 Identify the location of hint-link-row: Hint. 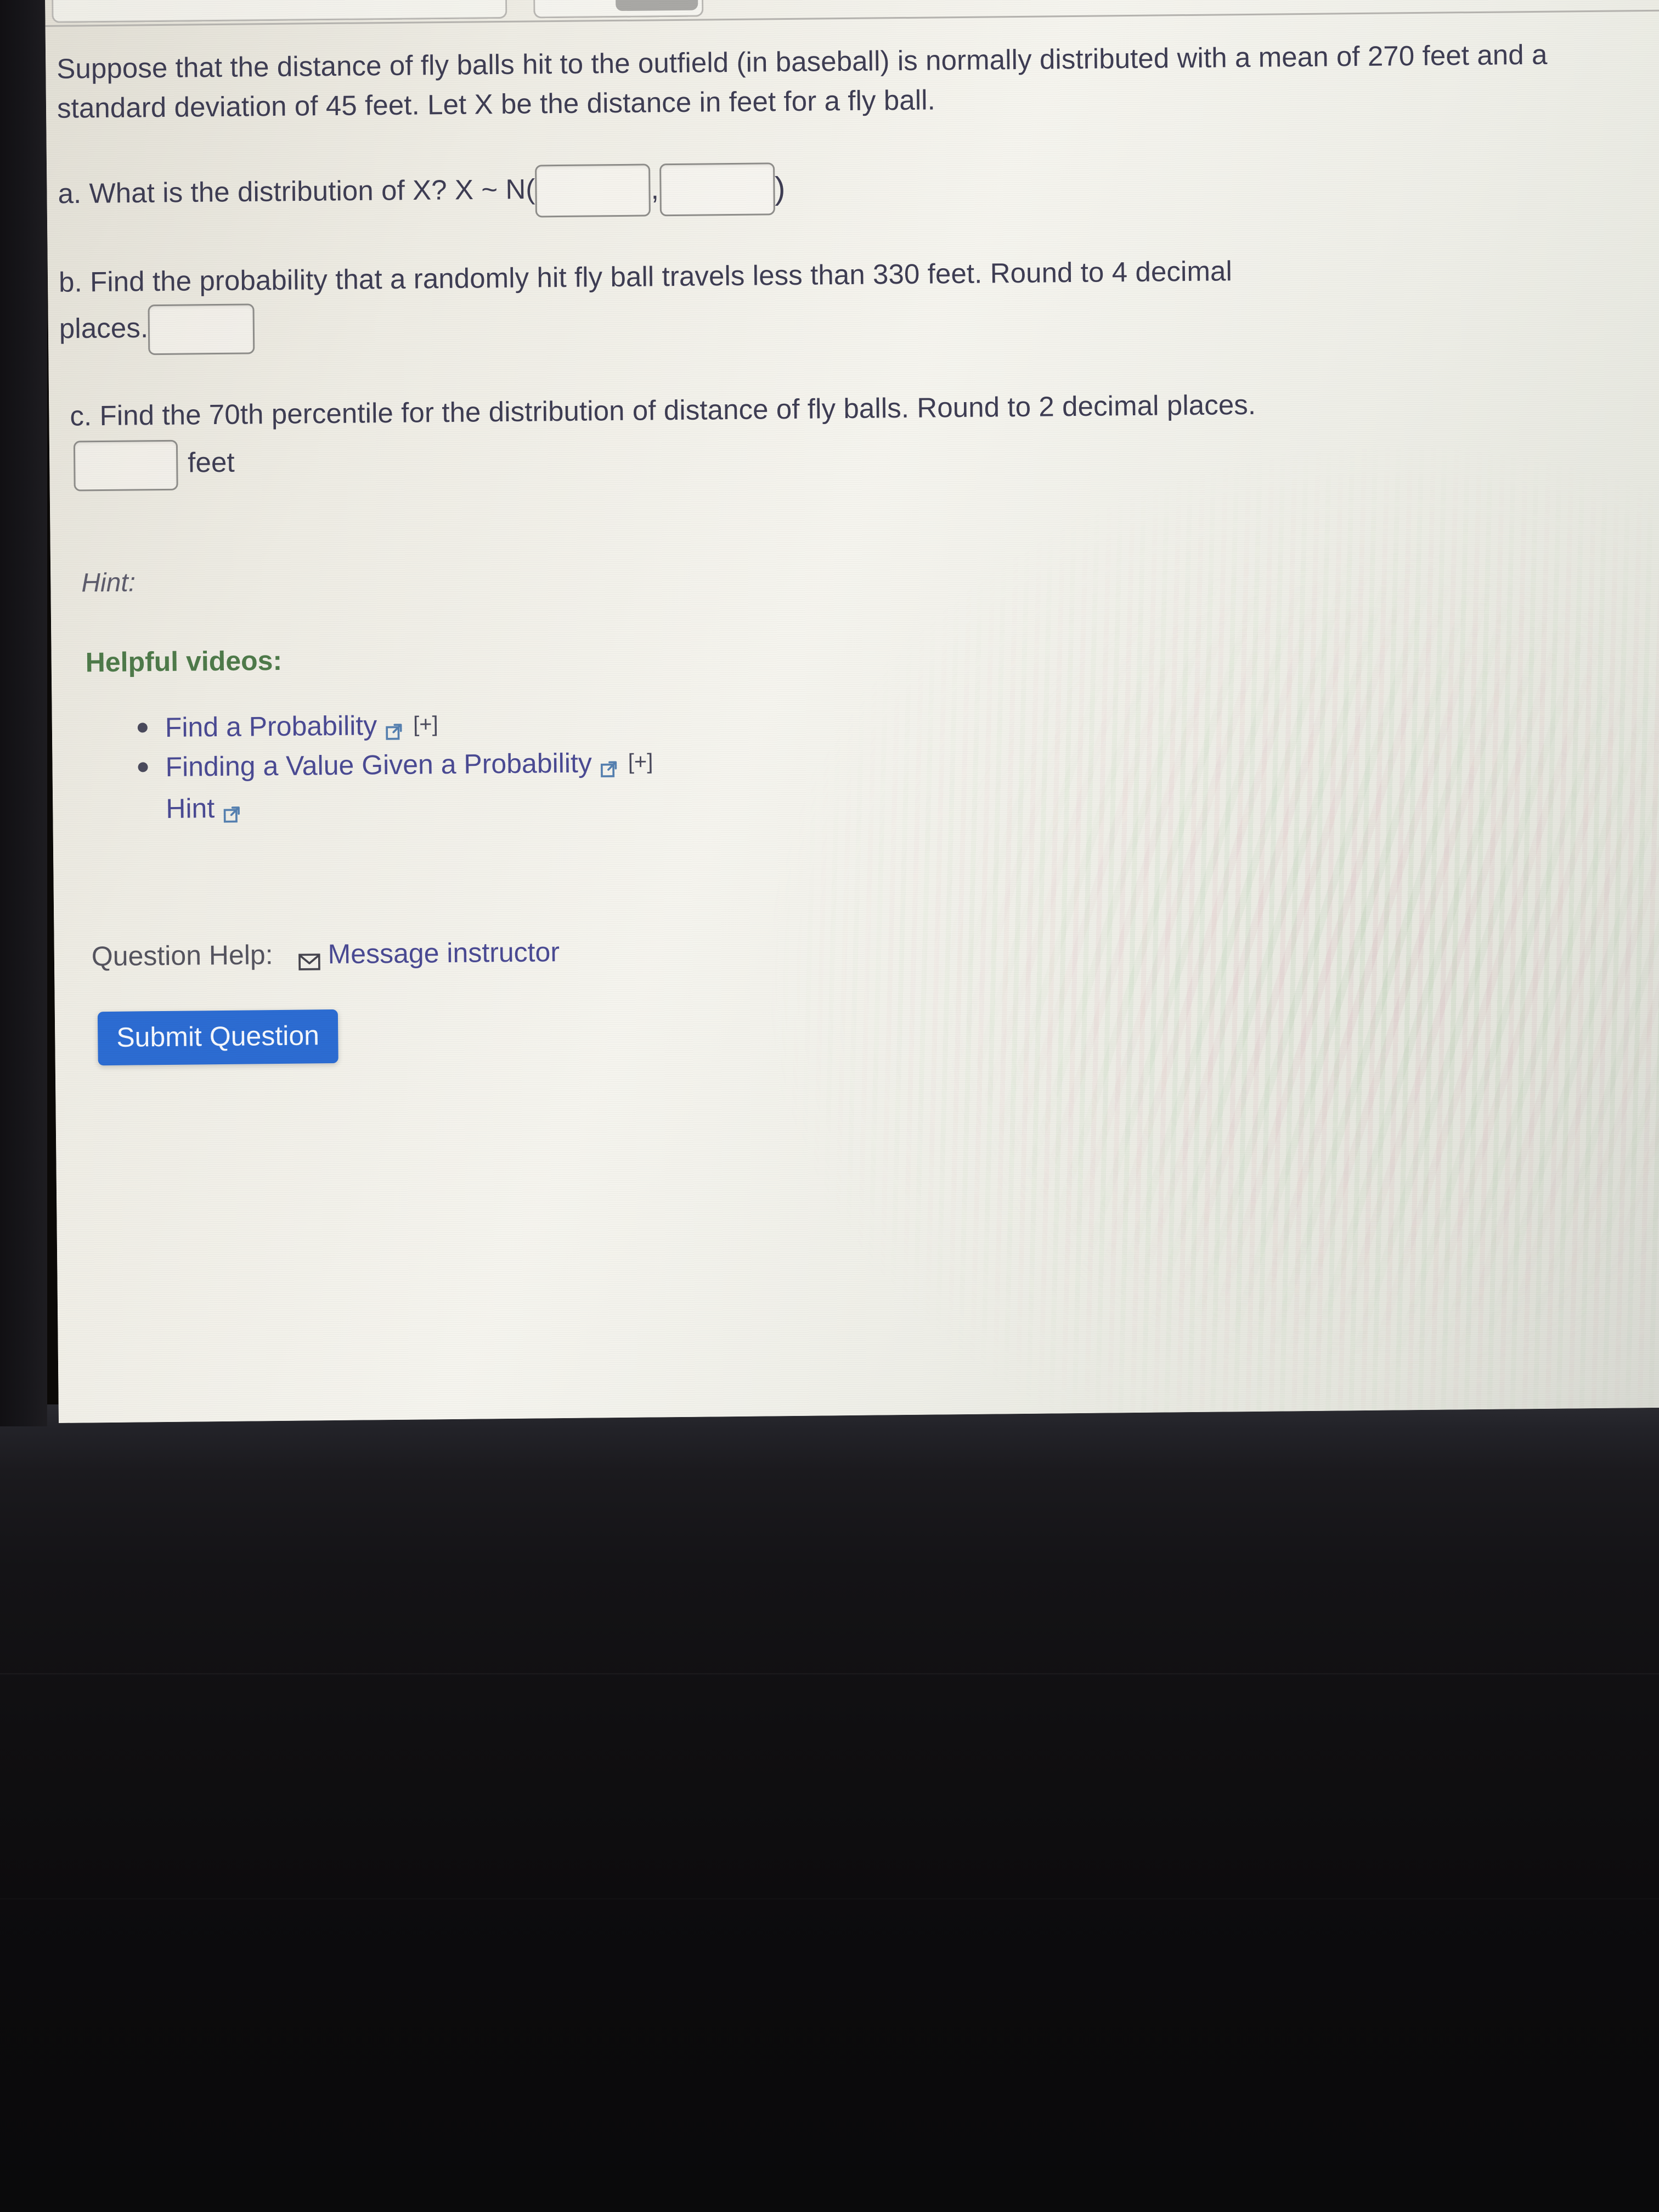
(901, 801).